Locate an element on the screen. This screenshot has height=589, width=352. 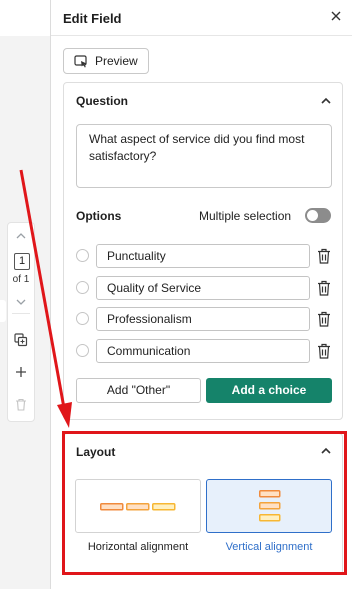
close-icon is located at coordinates (336, 16).